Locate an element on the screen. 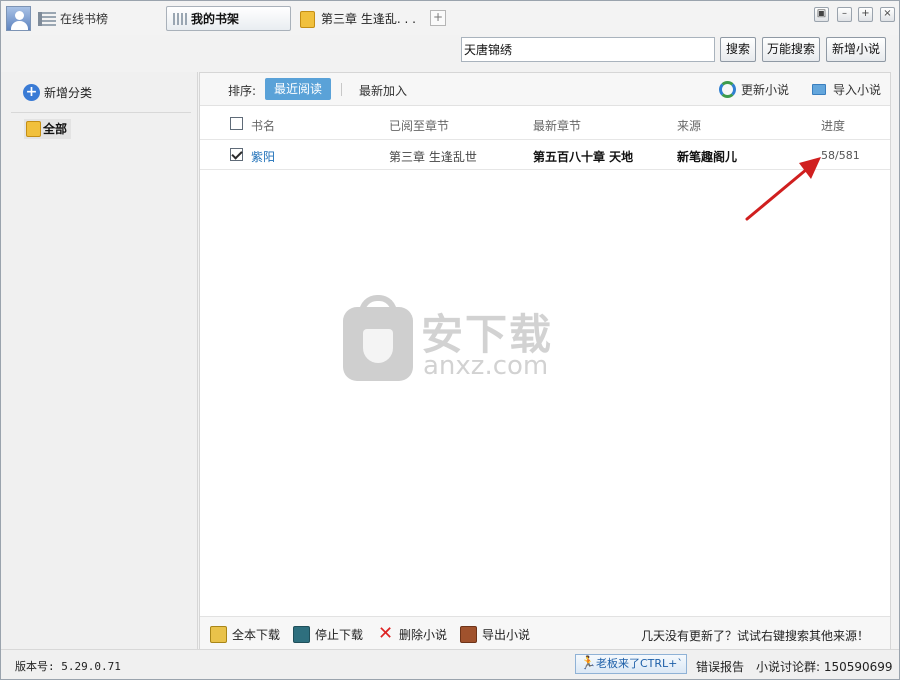 The width and height of the screenshot is (900, 680). import-novel-label: 导入小说 is located at coordinates (857, 90).